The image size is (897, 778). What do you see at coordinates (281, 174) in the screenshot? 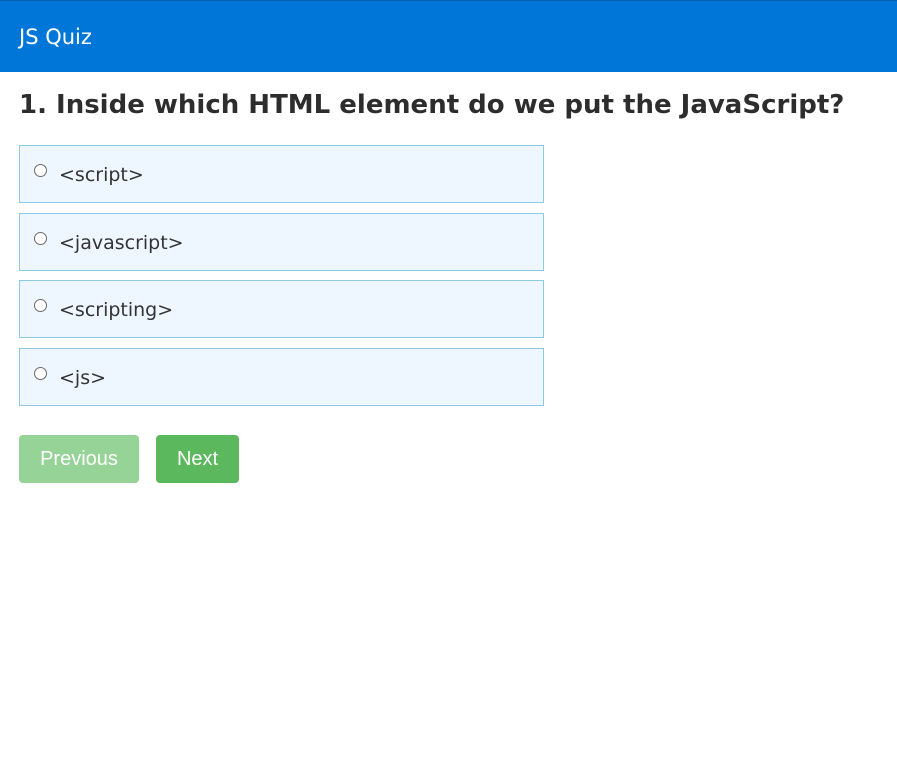
I see `answer-option-1: <script>` at bounding box center [281, 174].